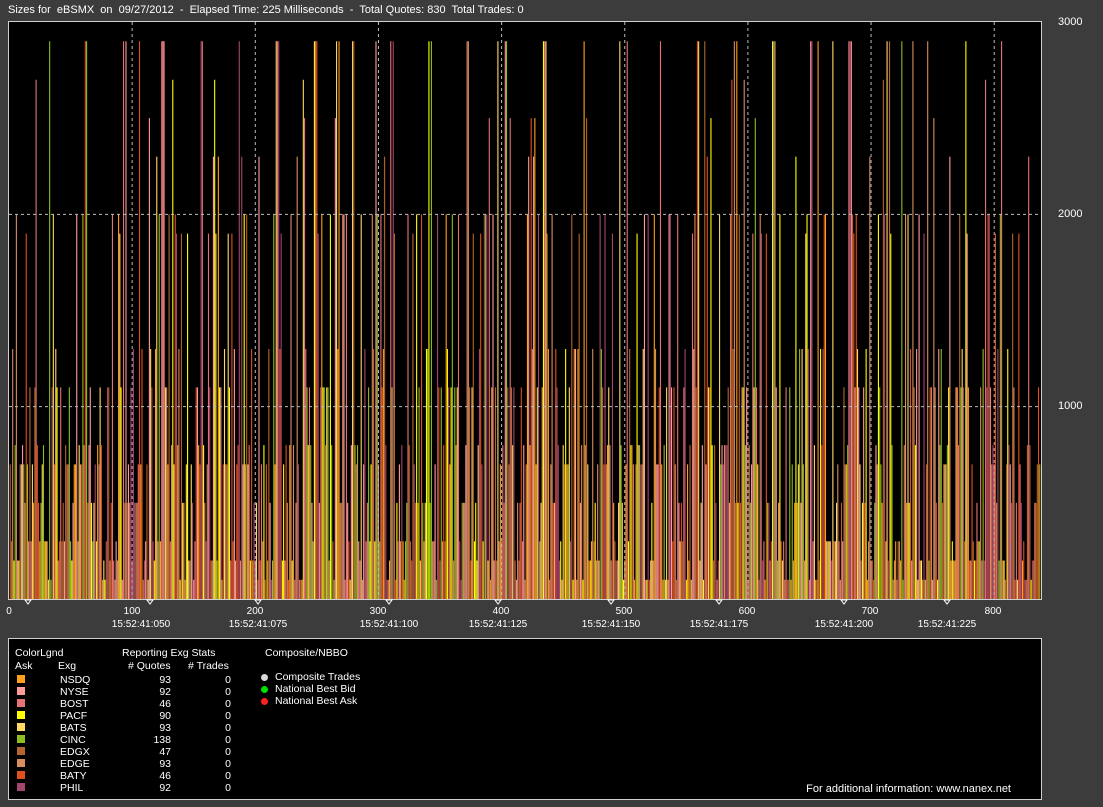 Image resolution: width=1103 pixels, height=807 pixels. Describe the element at coordinates (73, 728) in the screenshot. I see `legend-exchange-bats: BATS` at that location.